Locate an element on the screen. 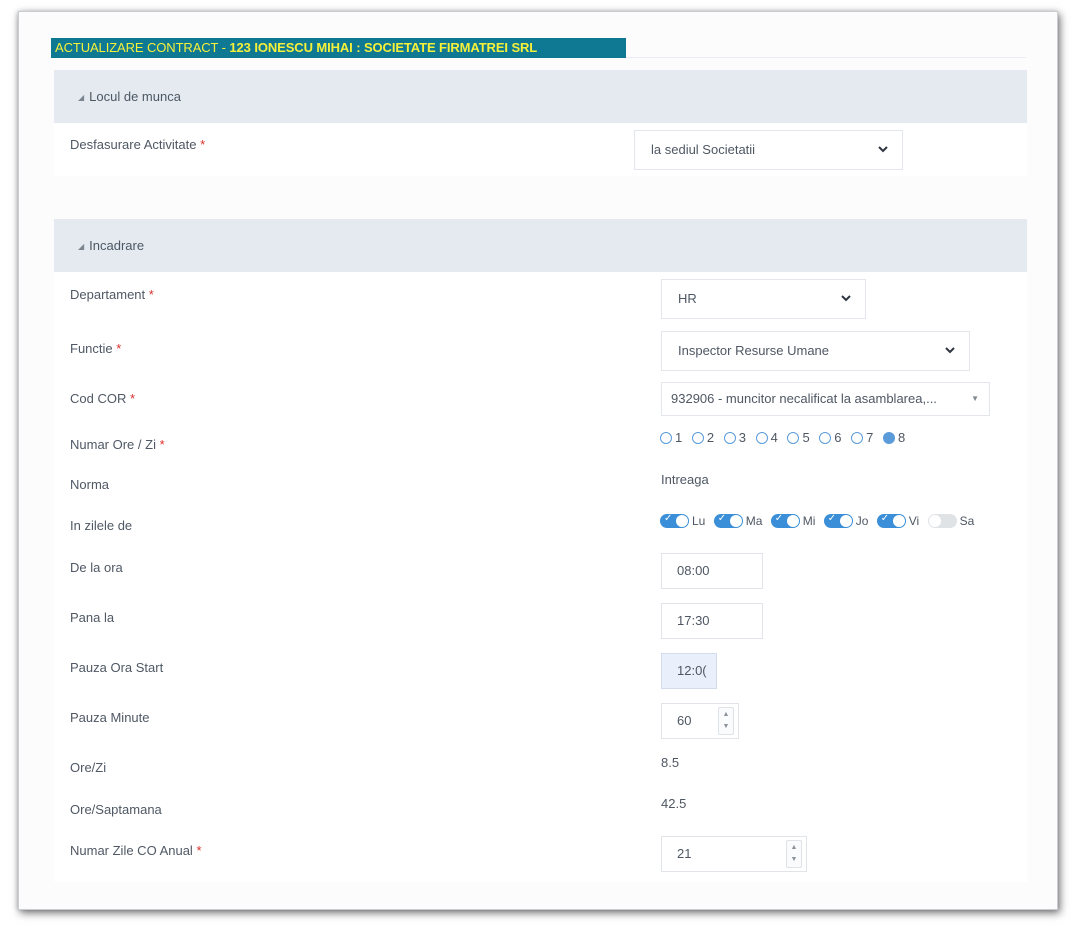 The image size is (1071, 933). departament-select: HR is located at coordinates (763, 299).